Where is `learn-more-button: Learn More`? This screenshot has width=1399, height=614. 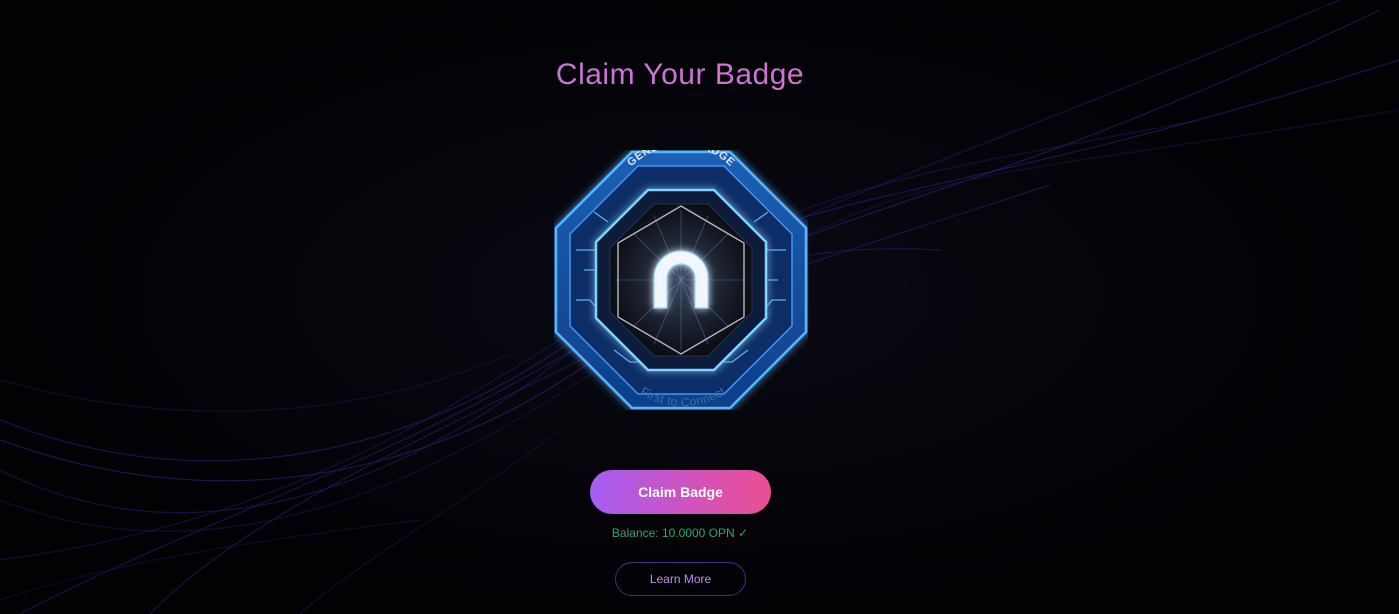 learn-more-button: Learn More is located at coordinates (680, 579).